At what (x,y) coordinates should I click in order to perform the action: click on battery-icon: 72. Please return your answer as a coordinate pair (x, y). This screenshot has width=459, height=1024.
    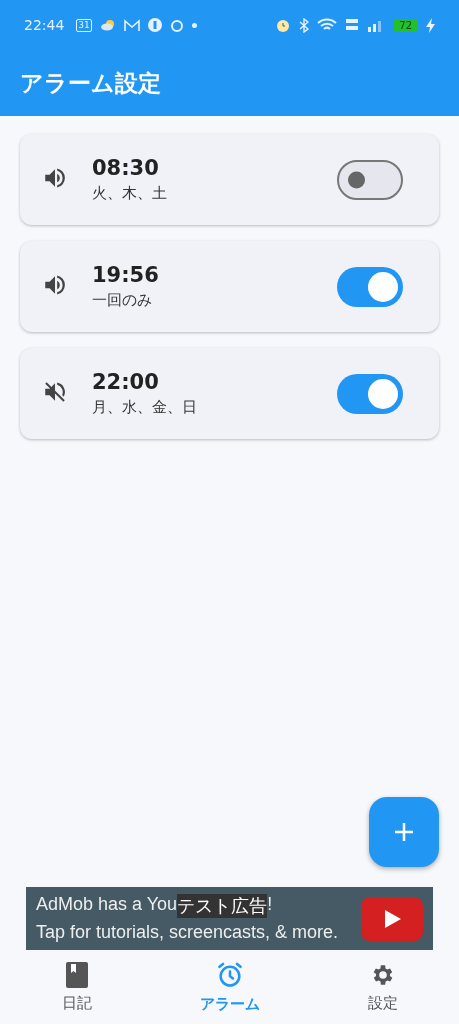
    Looking at the image, I should click on (405, 25).